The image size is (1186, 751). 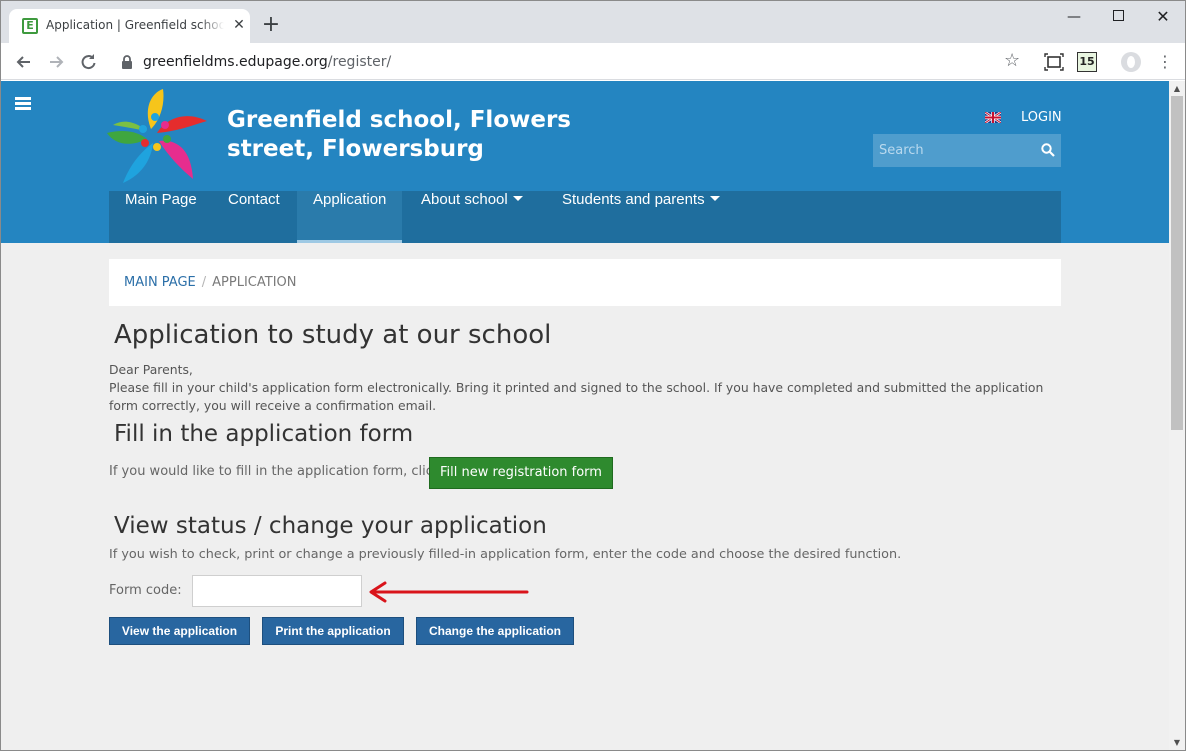 I want to click on nav-item-about-school-label: About school, so click(x=464, y=199).